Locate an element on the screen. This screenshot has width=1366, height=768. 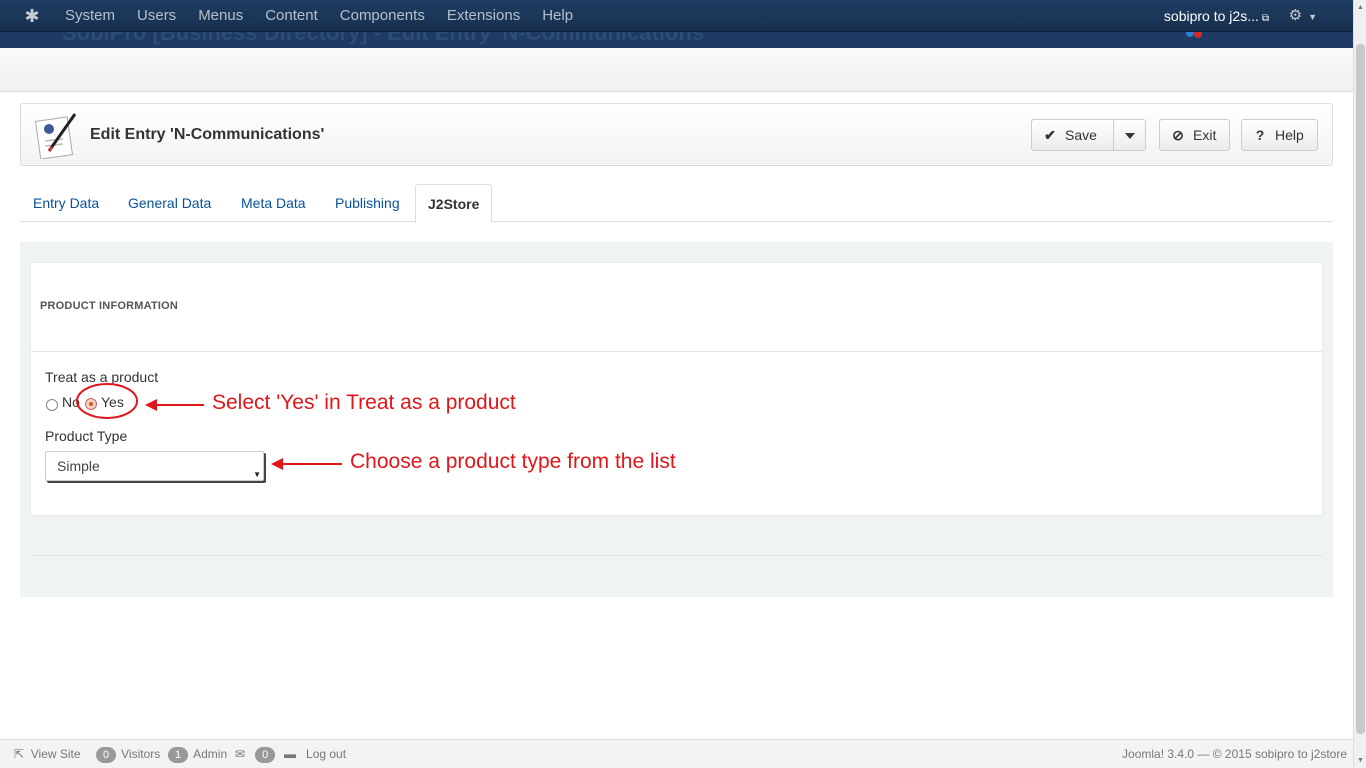
visitors-status: 0 Visitors is located at coordinates (128, 754).